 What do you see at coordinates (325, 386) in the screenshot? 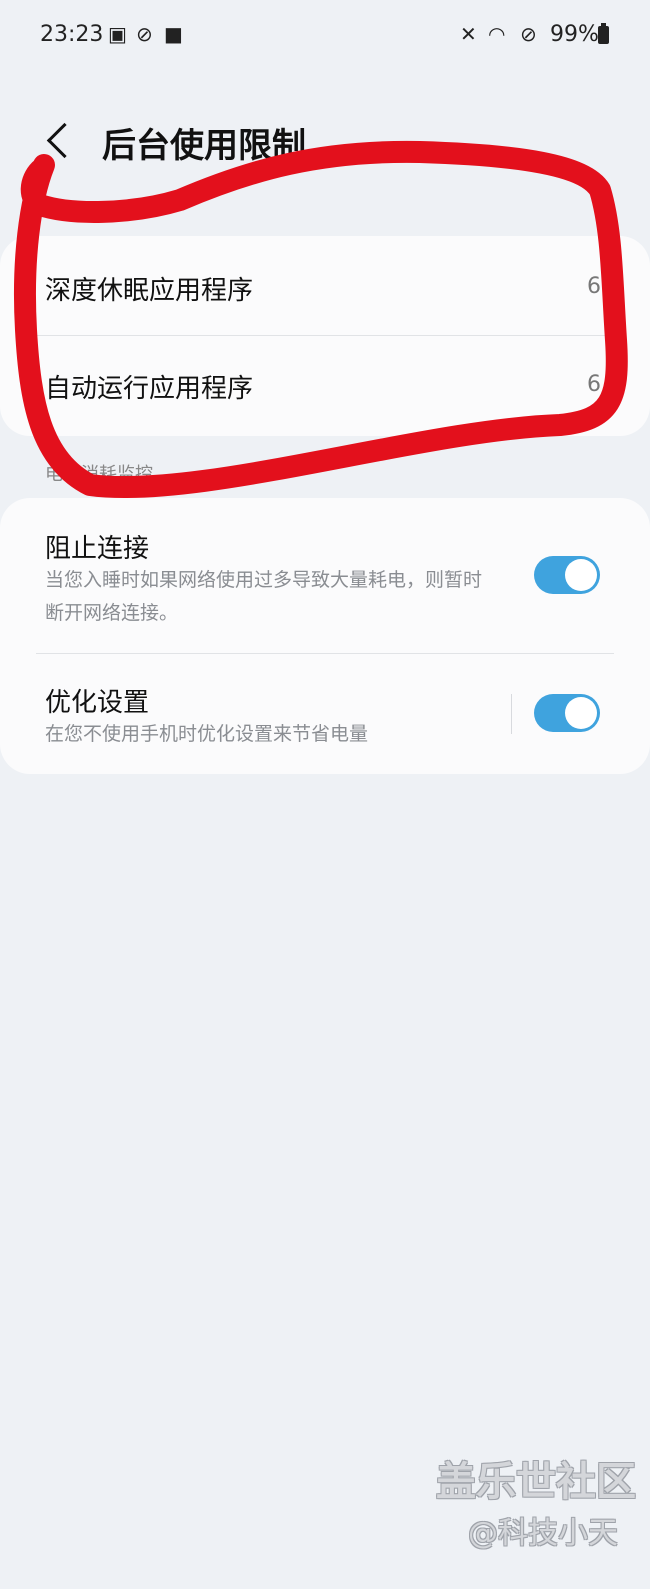
I see `list-item-auto-run-apps: 自动运行应用程序 6` at bounding box center [325, 386].